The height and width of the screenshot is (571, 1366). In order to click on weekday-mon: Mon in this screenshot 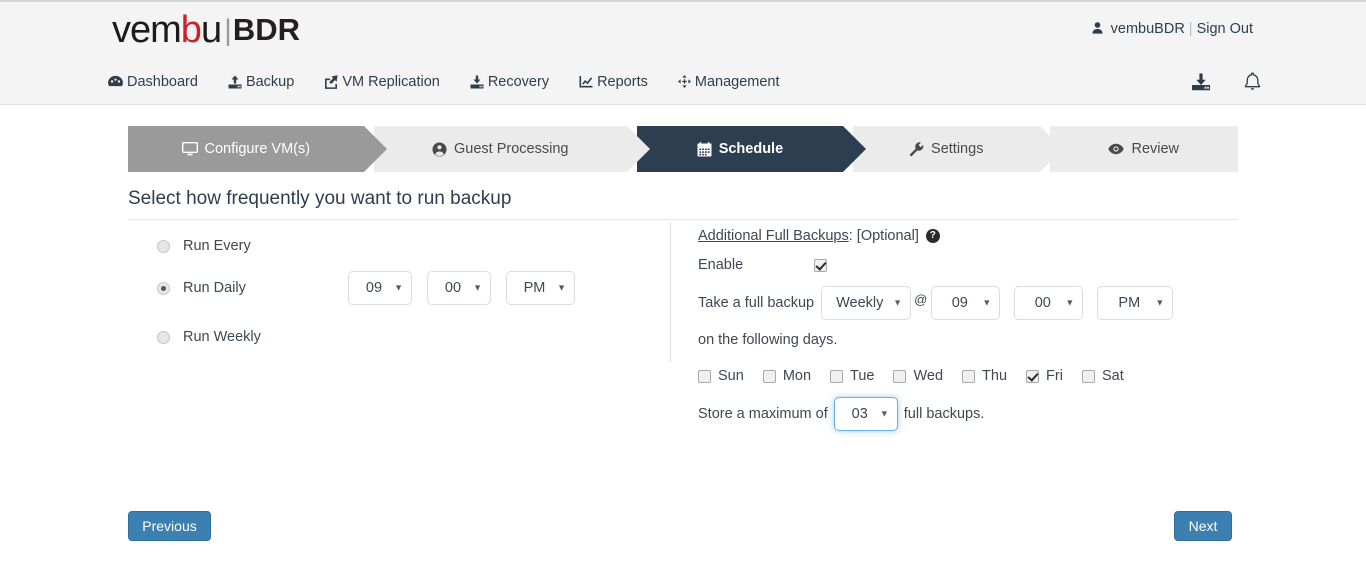, I will do `click(787, 376)`.